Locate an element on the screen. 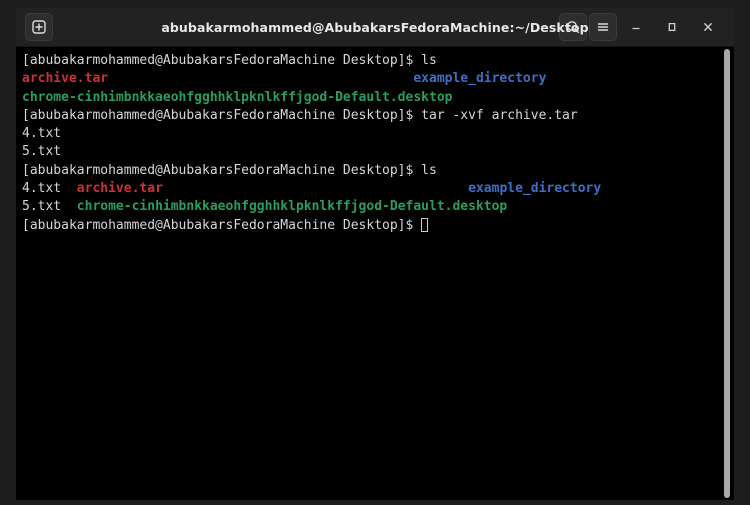  titlebar-right-controls is located at coordinates (644, 27).